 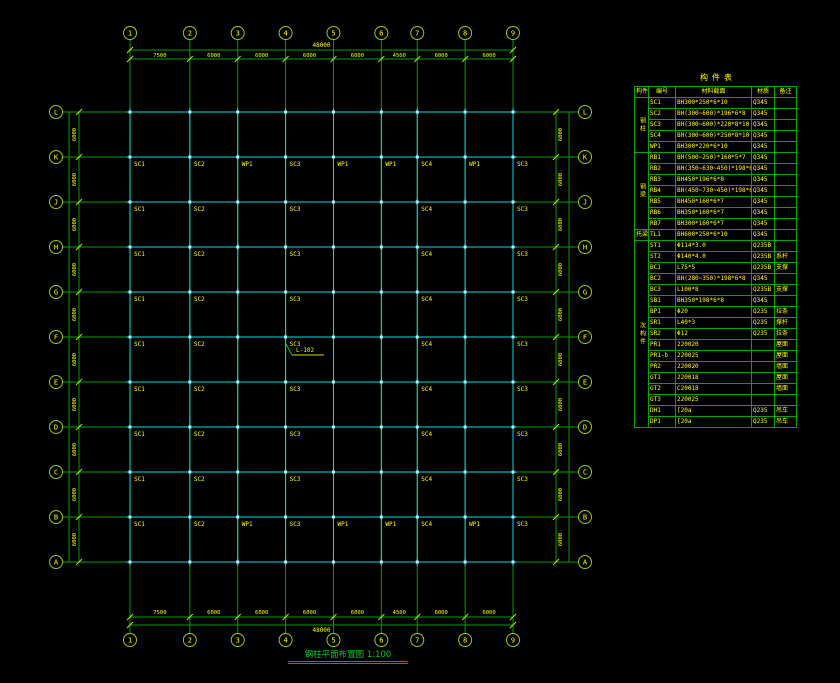 What do you see at coordinates (713, 356) in the screenshot?
I see `section-cell: 220025` at bounding box center [713, 356].